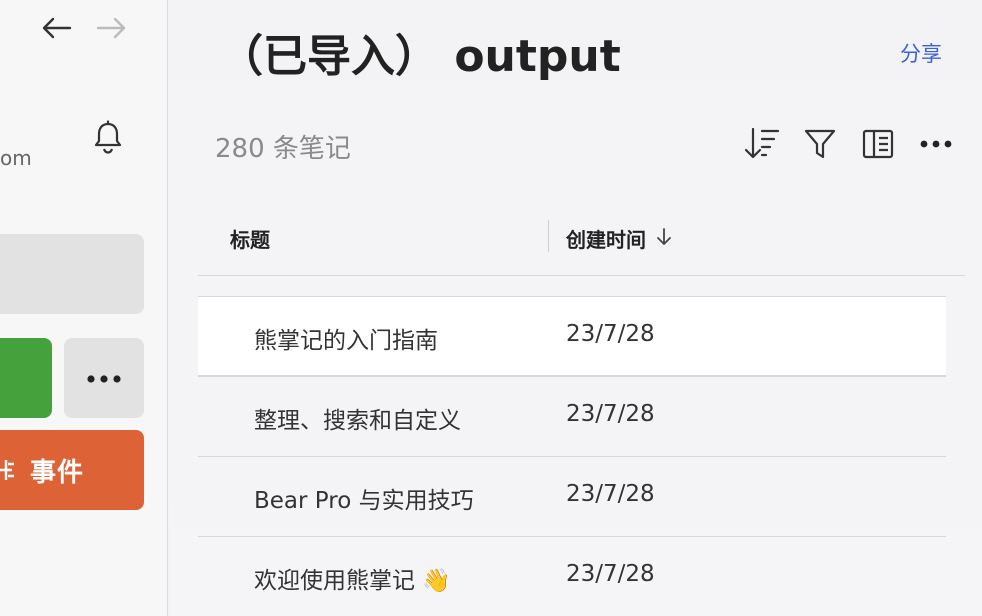 The width and height of the screenshot is (982, 616). What do you see at coordinates (921, 53) in the screenshot?
I see `share-button: 分享` at bounding box center [921, 53].